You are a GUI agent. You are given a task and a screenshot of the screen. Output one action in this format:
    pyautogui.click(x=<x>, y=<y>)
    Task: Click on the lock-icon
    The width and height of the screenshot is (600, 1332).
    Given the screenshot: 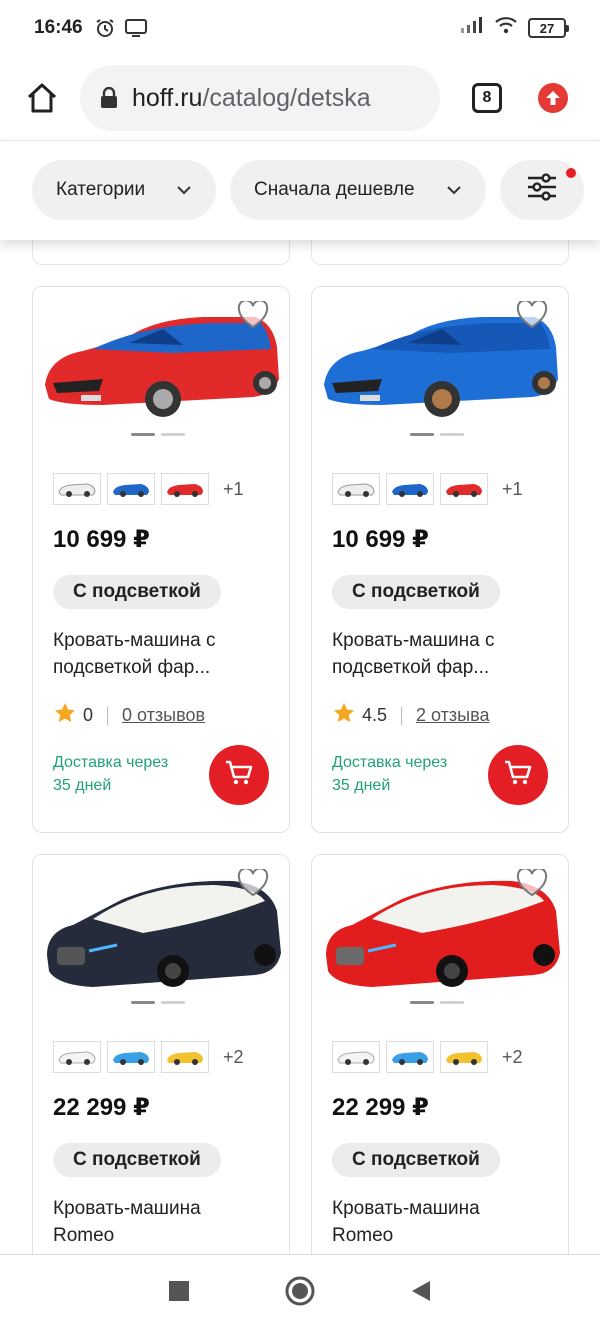 What is the action you would take?
    pyautogui.click(x=109, y=98)
    